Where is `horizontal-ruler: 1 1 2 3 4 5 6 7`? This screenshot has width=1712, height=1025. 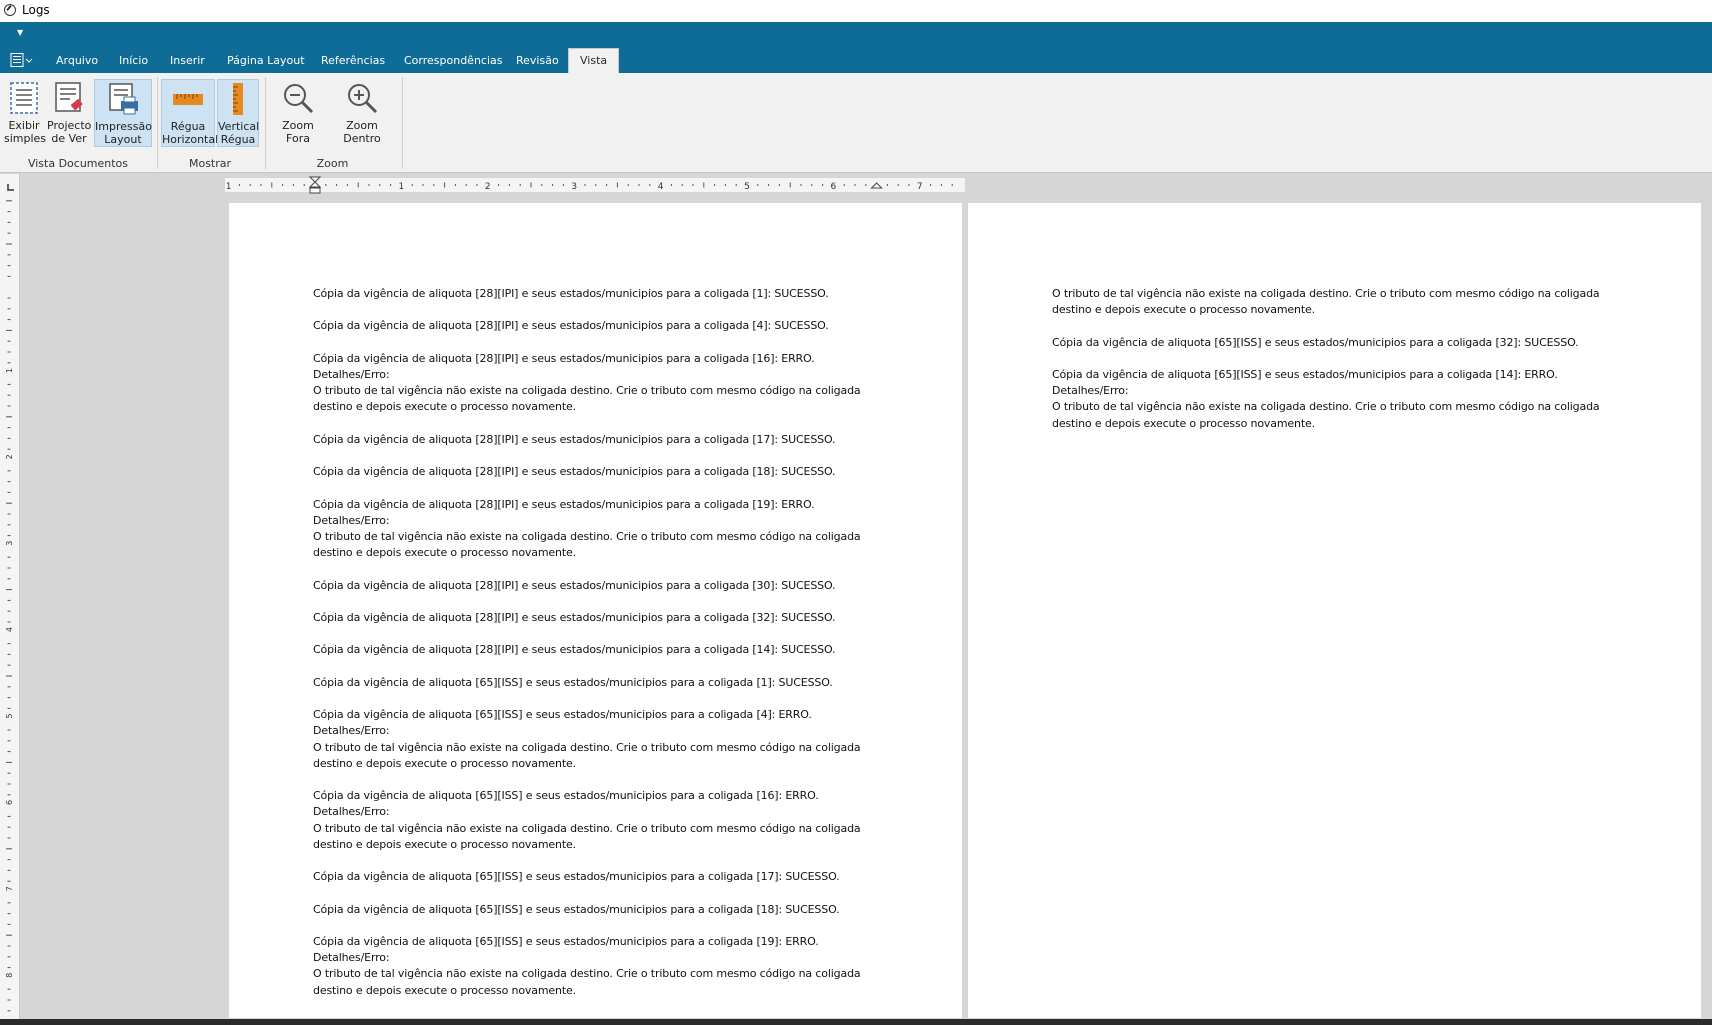
horizontal-ruler: 1 1 2 3 4 5 6 7 is located at coordinates (595, 185).